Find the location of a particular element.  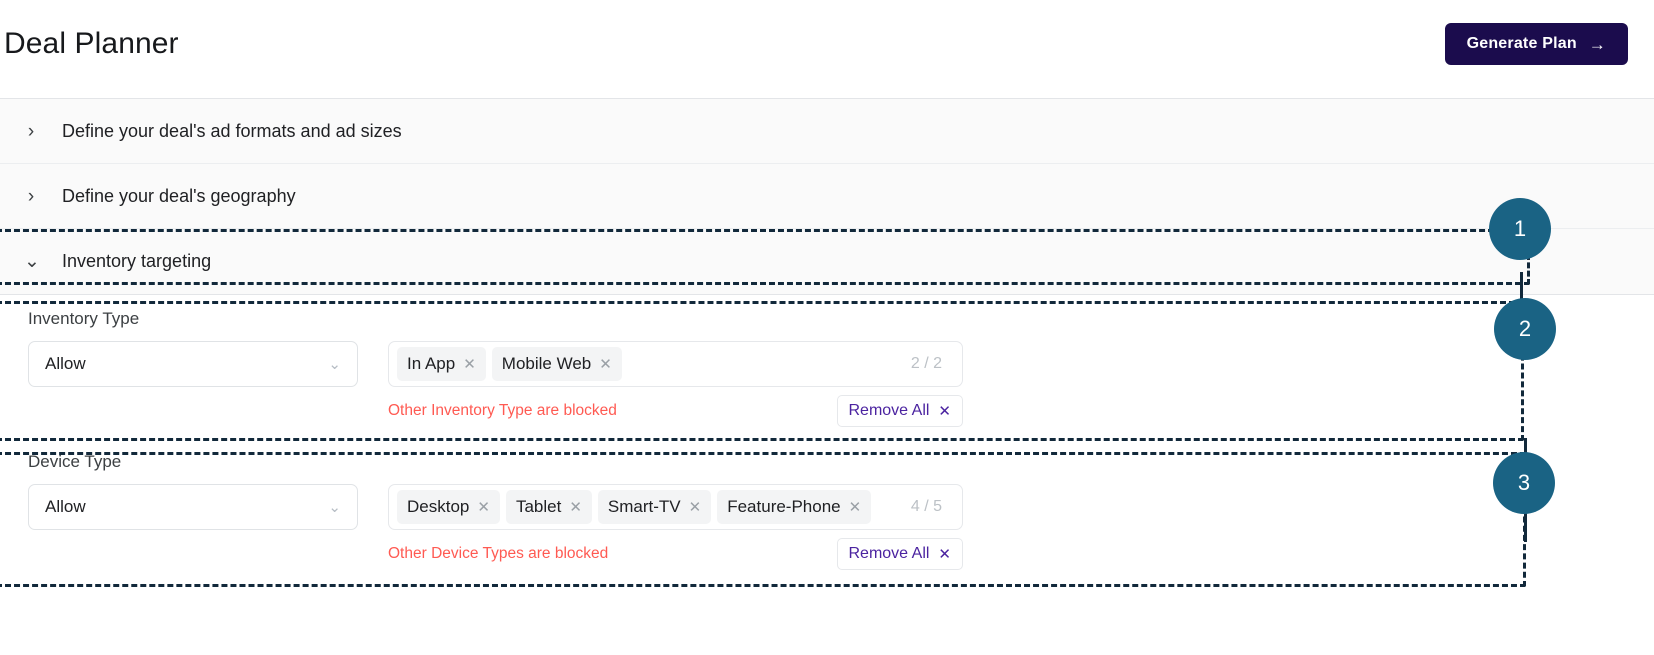

inventory-type-chips-input: In App ✕ Mobile Web ✕ 2 / 2 is located at coordinates (675, 364).